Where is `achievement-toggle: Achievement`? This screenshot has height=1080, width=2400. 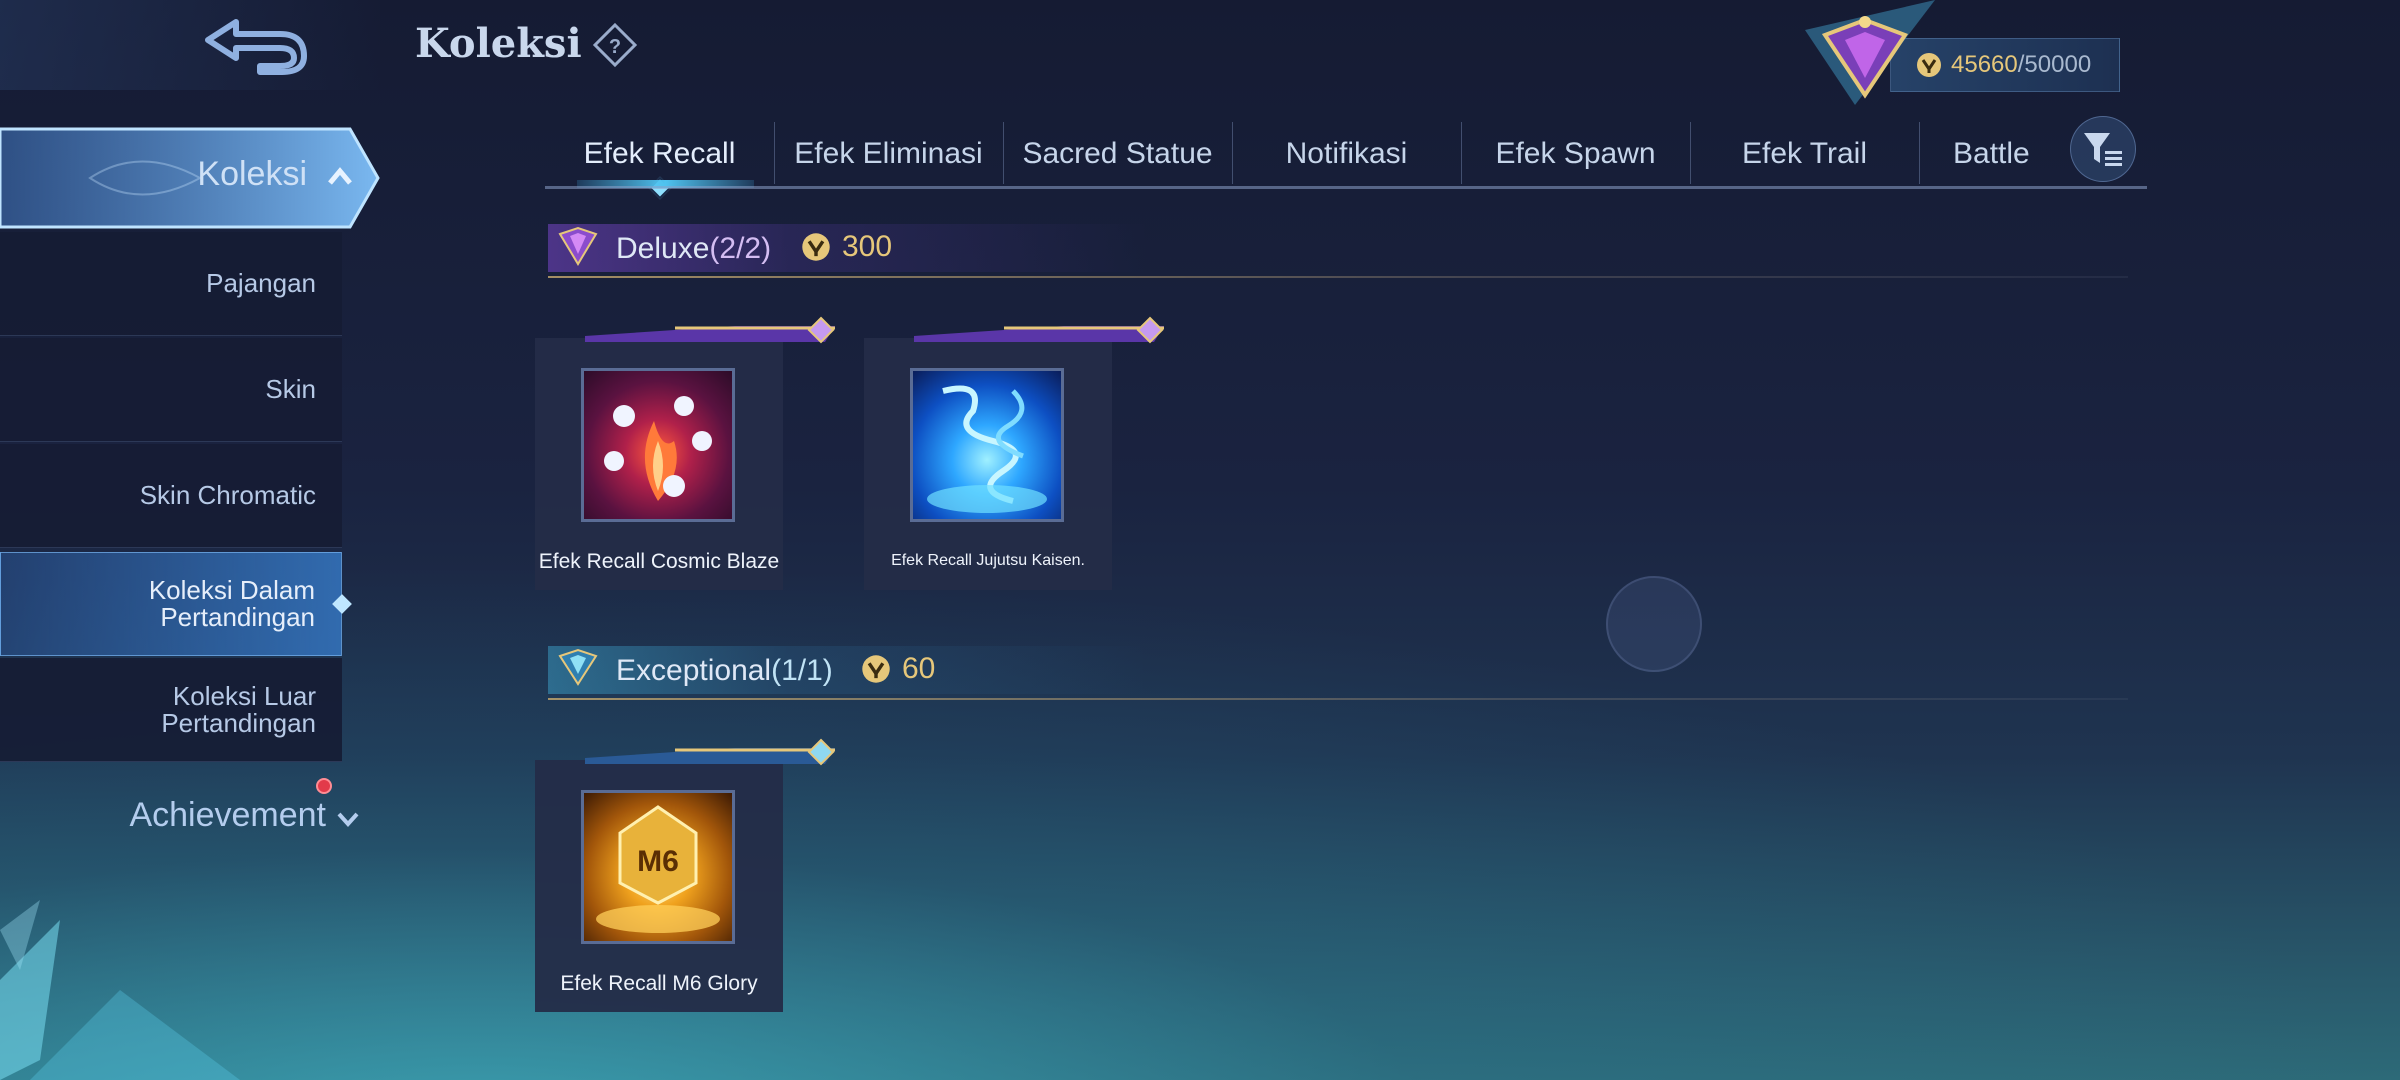 achievement-toggle: Achievement is located at coordinates (230, 815).